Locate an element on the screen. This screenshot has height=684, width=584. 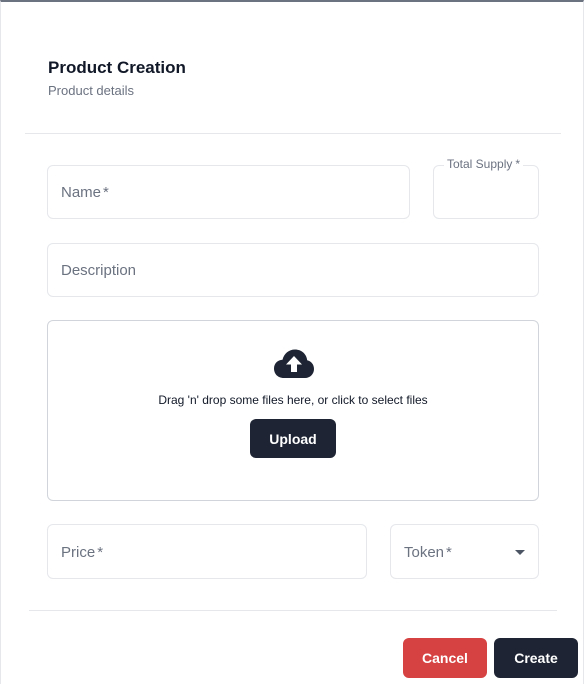
footer-divider is located at coordinates (293, 610).